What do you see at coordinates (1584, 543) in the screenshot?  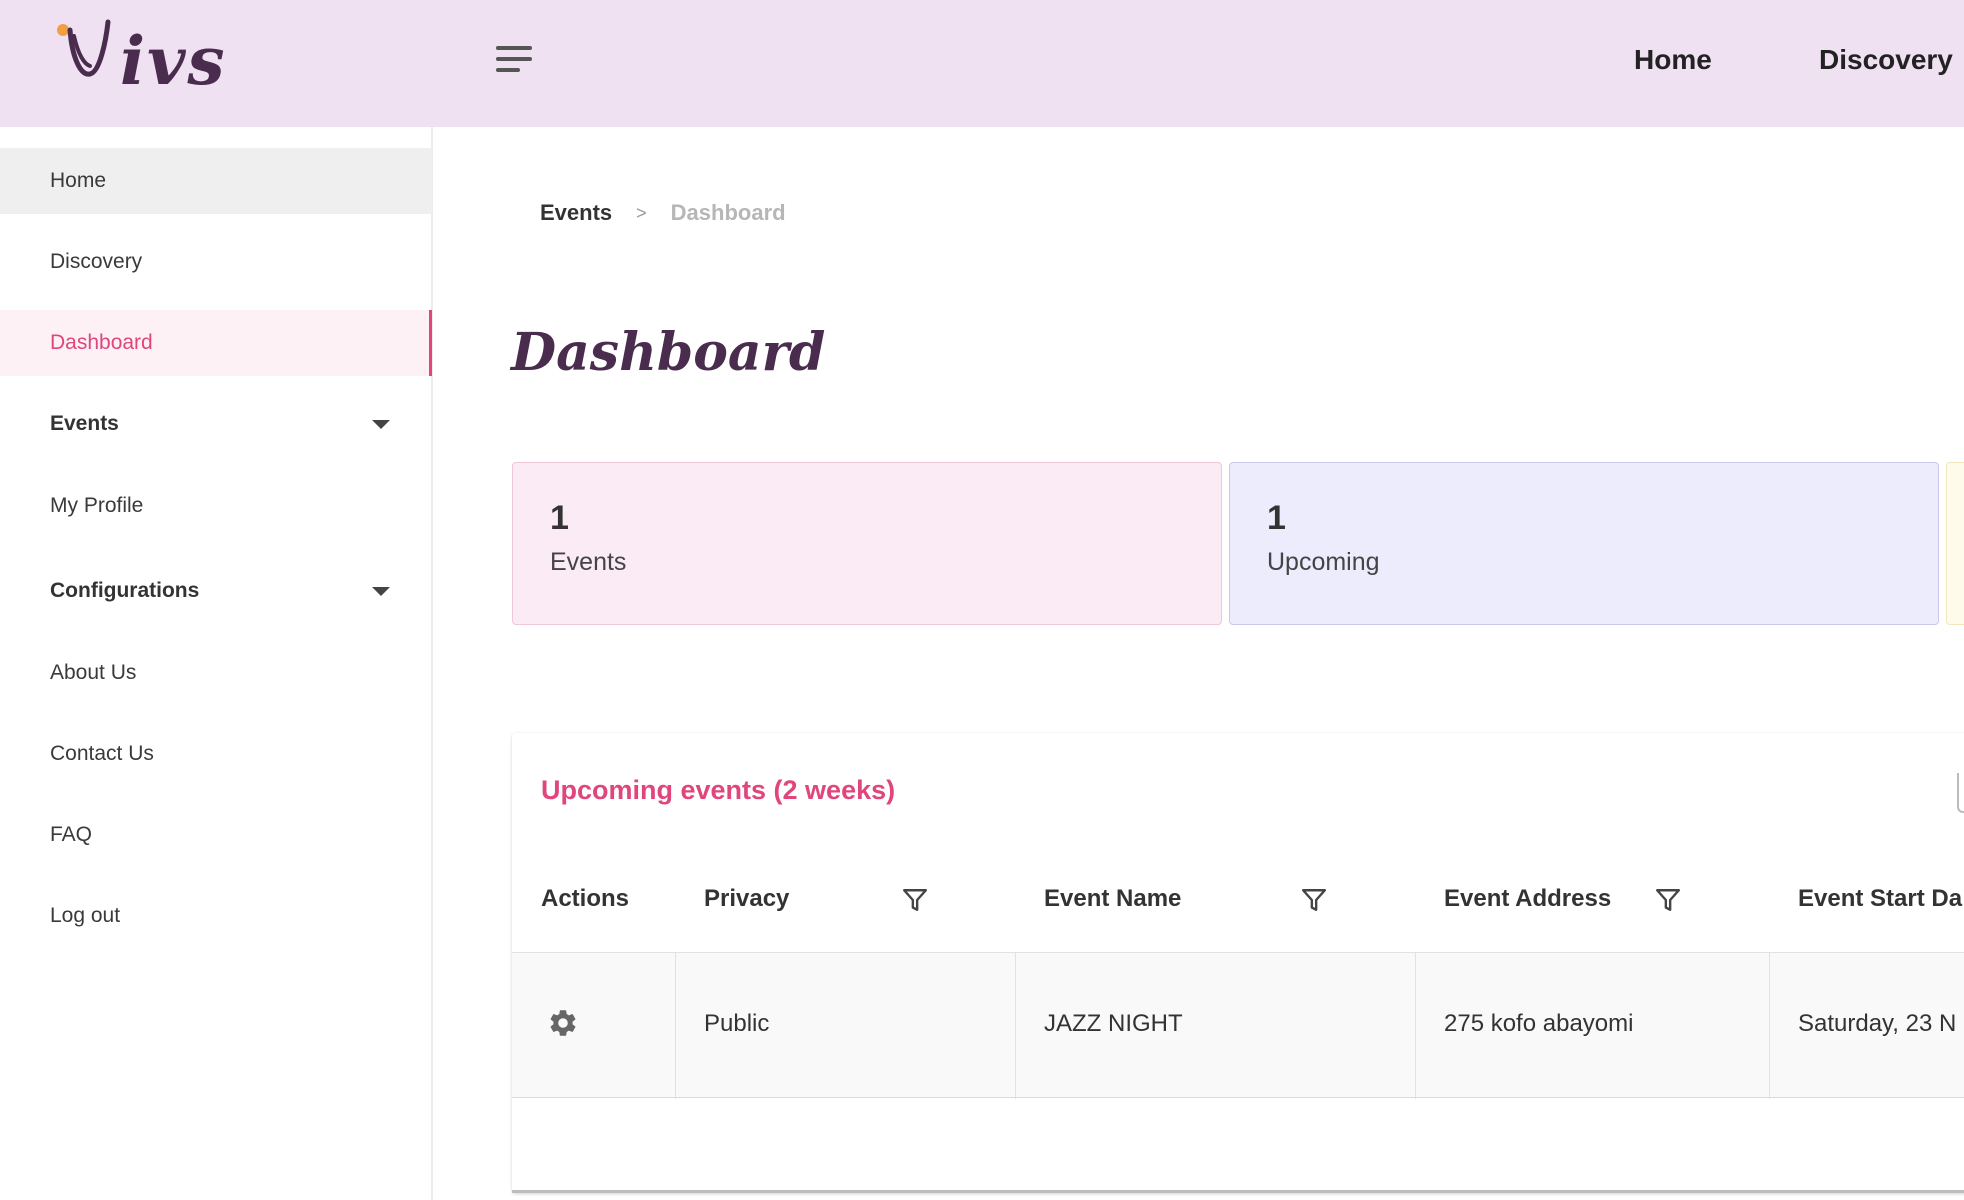 I see `stat-card-upcoming: 1 Upcoming` at bounding box center [1584, 543].